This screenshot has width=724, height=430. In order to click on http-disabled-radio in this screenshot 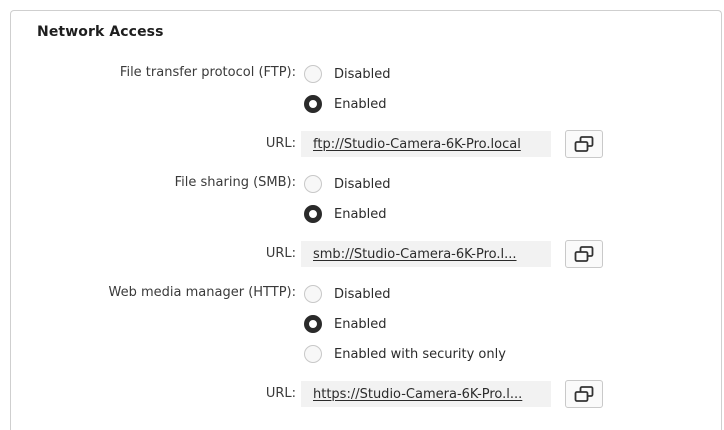, I will do `click(313, 294)`.